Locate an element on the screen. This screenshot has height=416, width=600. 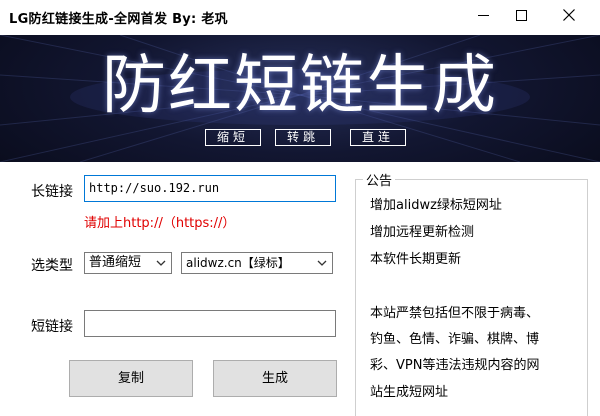
banner-label-direct: 直连 is located at coordinates (378, 137).